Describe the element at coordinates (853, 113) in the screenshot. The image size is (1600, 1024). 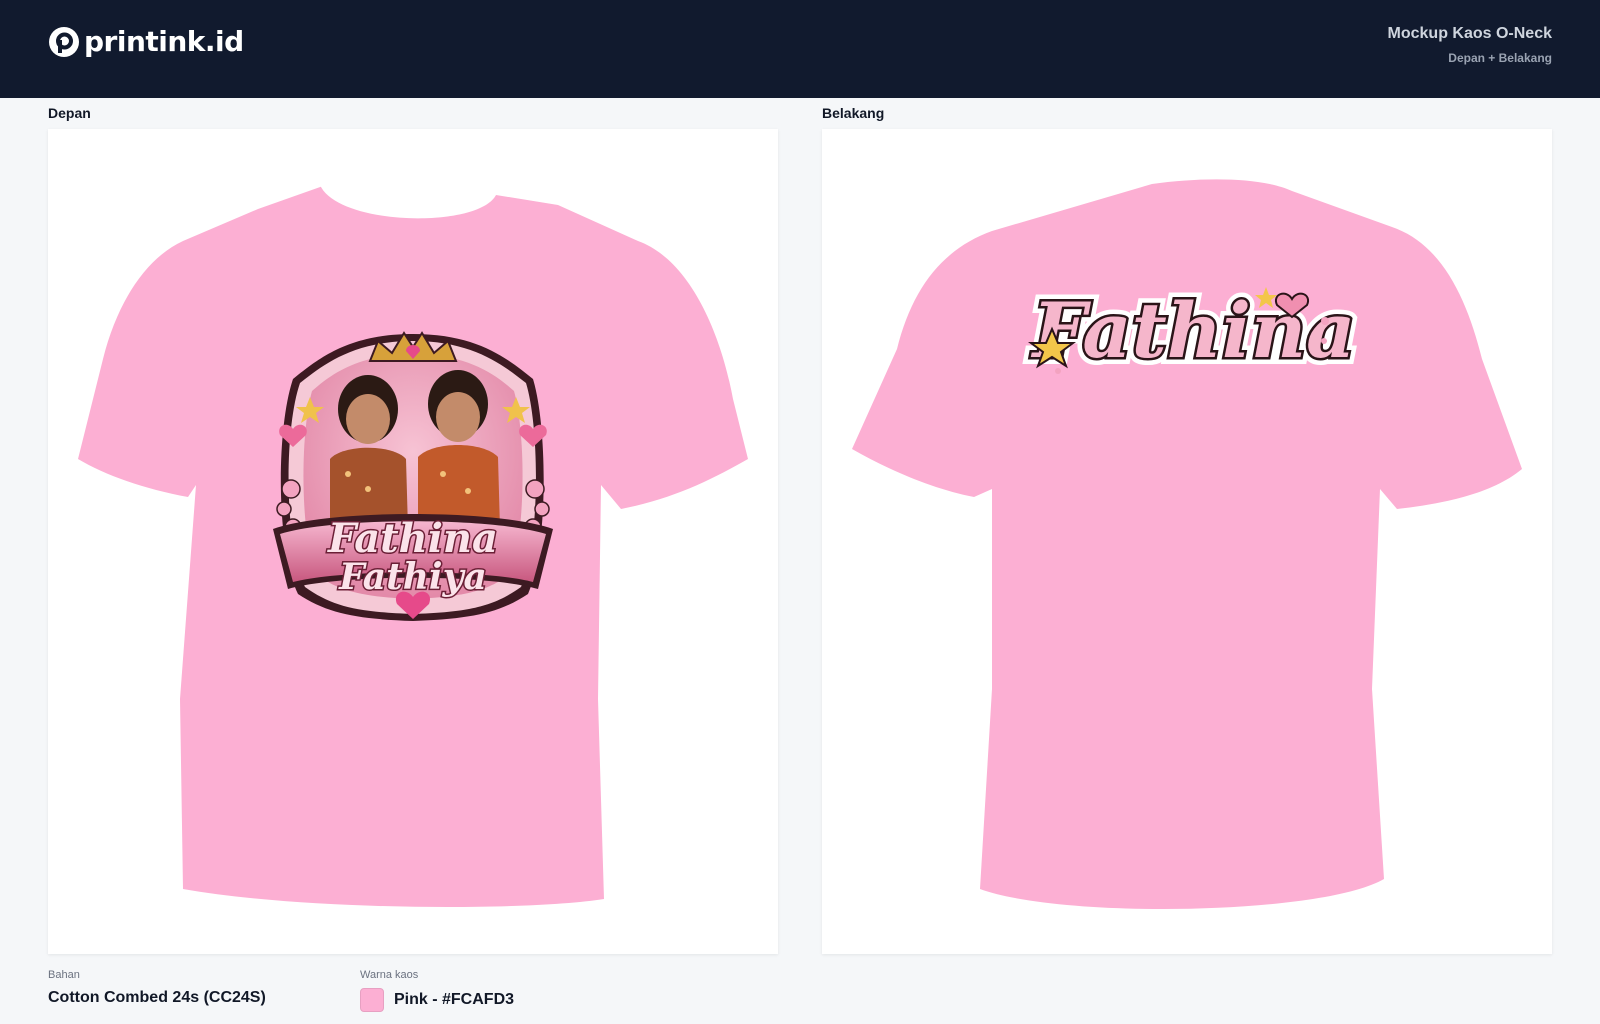
I see `back-panel-label: Belakang` at that location.